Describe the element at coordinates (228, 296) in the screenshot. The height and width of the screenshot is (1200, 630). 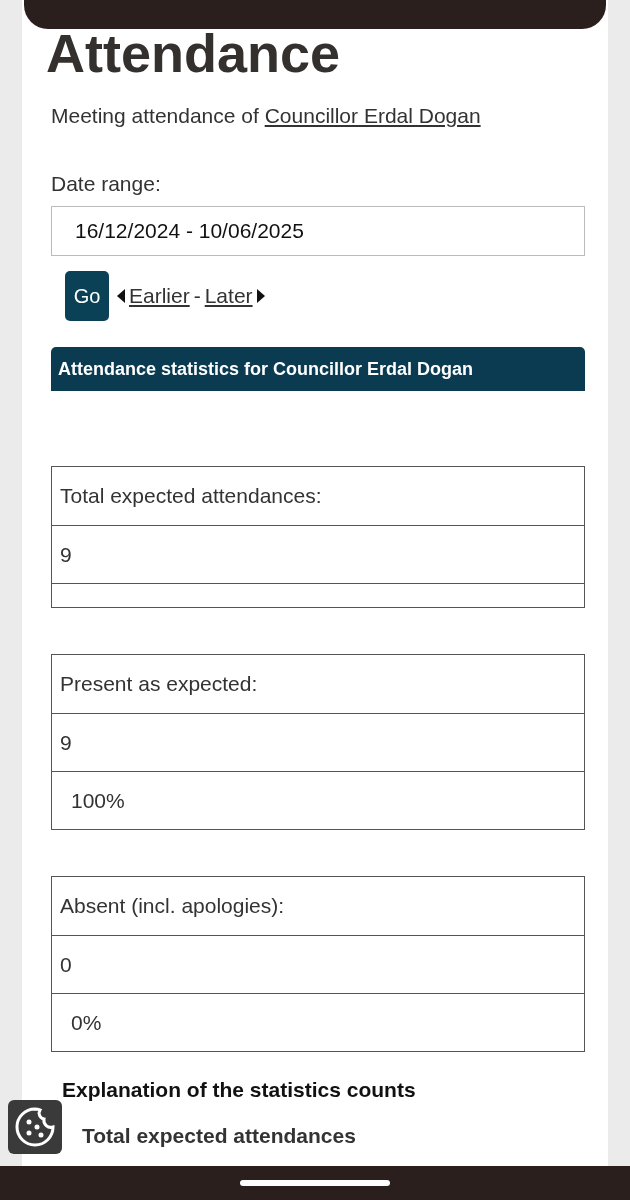
I see `later-link: Later` at that location.